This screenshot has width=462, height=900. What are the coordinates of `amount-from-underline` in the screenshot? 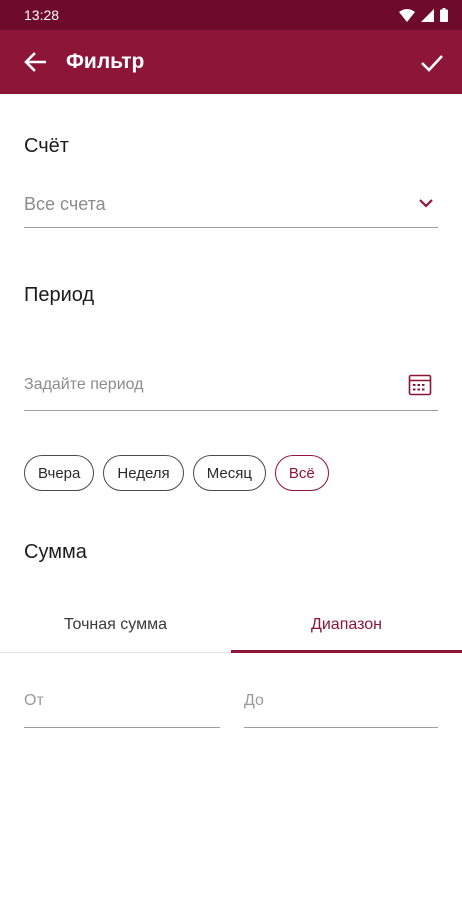 It's located at (122, 727).